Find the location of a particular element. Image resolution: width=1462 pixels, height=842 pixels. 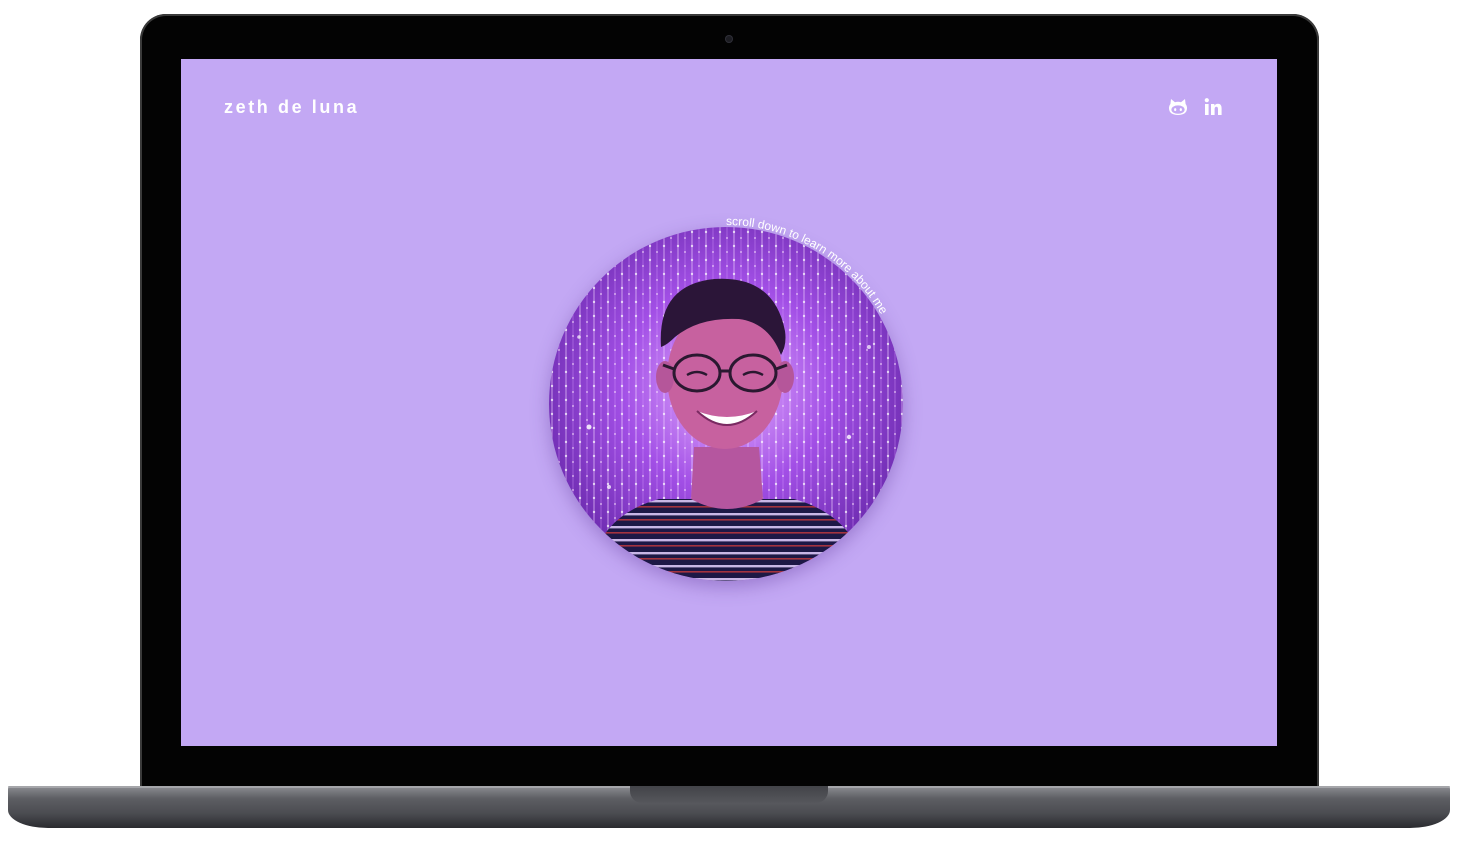

github-link is located at coordinates (1178, 107).